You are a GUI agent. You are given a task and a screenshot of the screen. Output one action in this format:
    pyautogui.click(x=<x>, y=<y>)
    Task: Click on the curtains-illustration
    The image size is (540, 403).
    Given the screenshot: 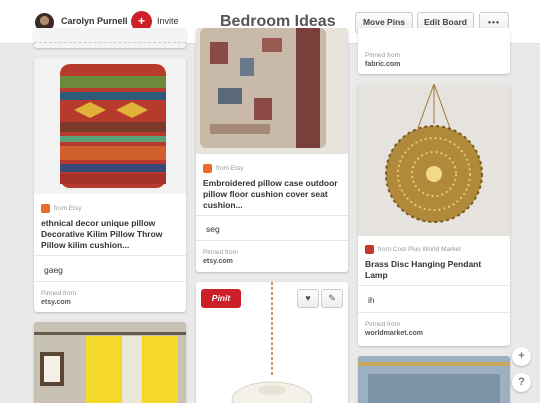 What is the action you would take?
    pyautogui.click(x=110, y=362)
    